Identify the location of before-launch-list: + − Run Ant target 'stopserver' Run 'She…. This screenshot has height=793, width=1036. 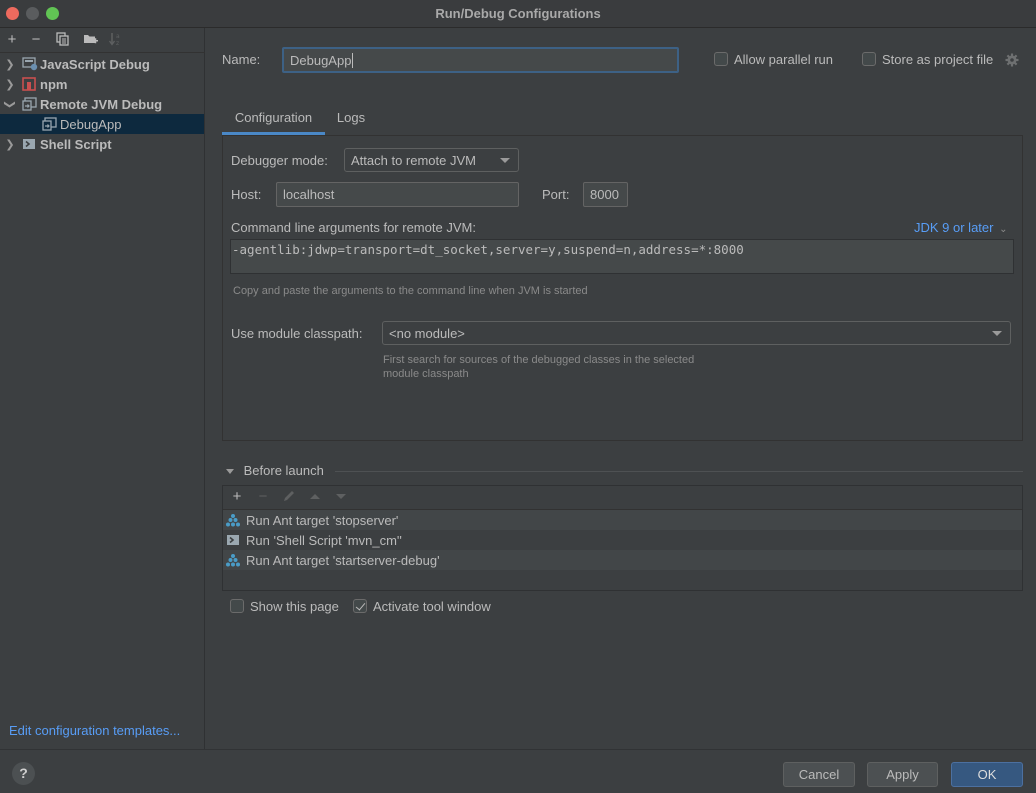
(622, 538).